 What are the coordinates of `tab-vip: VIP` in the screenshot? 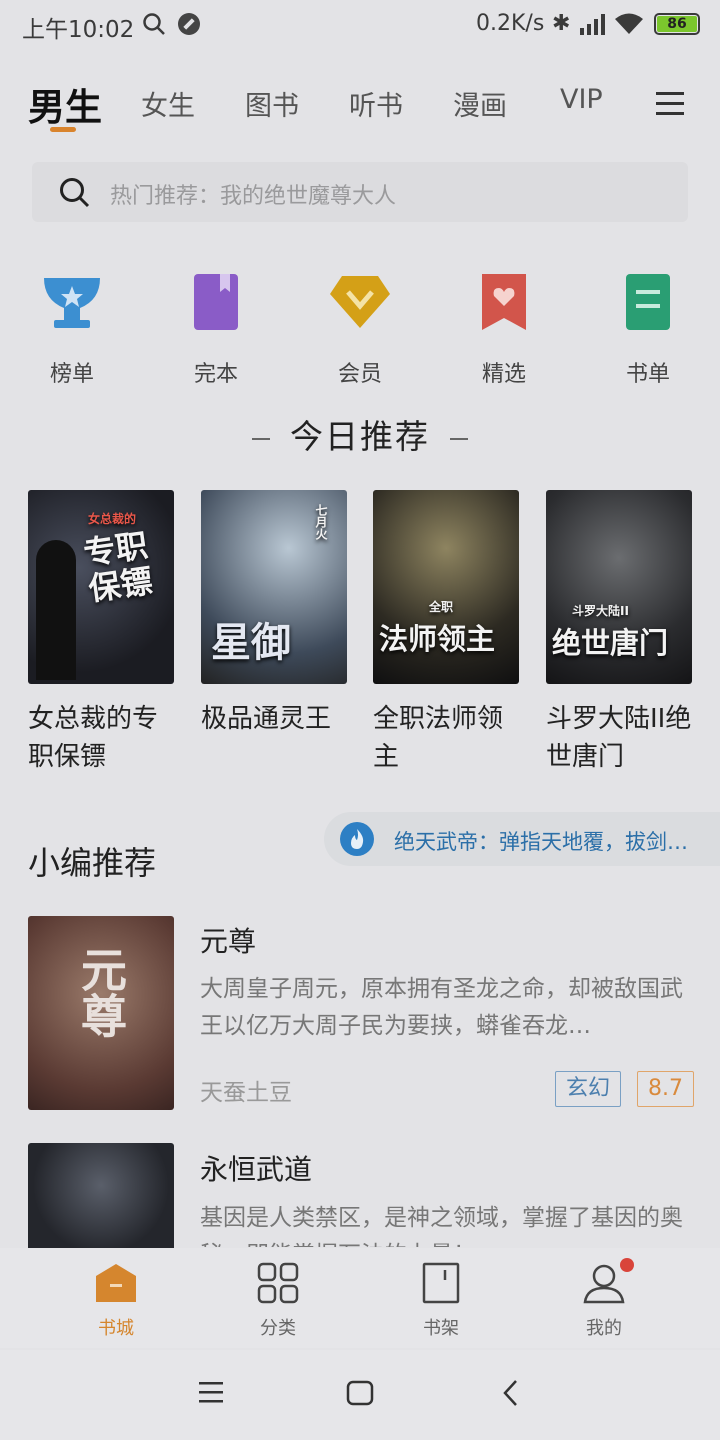 It's located at (581, 99).